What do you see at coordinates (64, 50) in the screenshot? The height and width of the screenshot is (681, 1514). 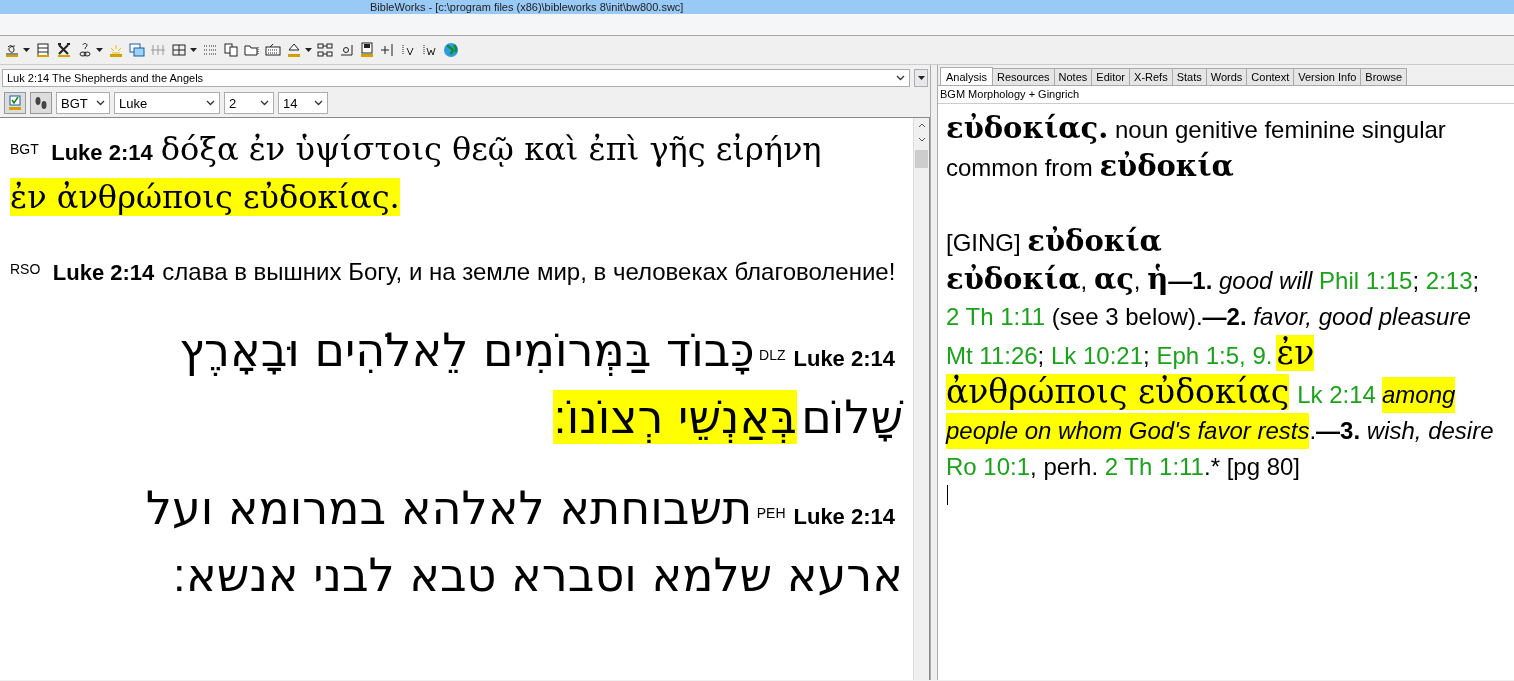 I see `tools-icon` at bounding box center [64, 50].